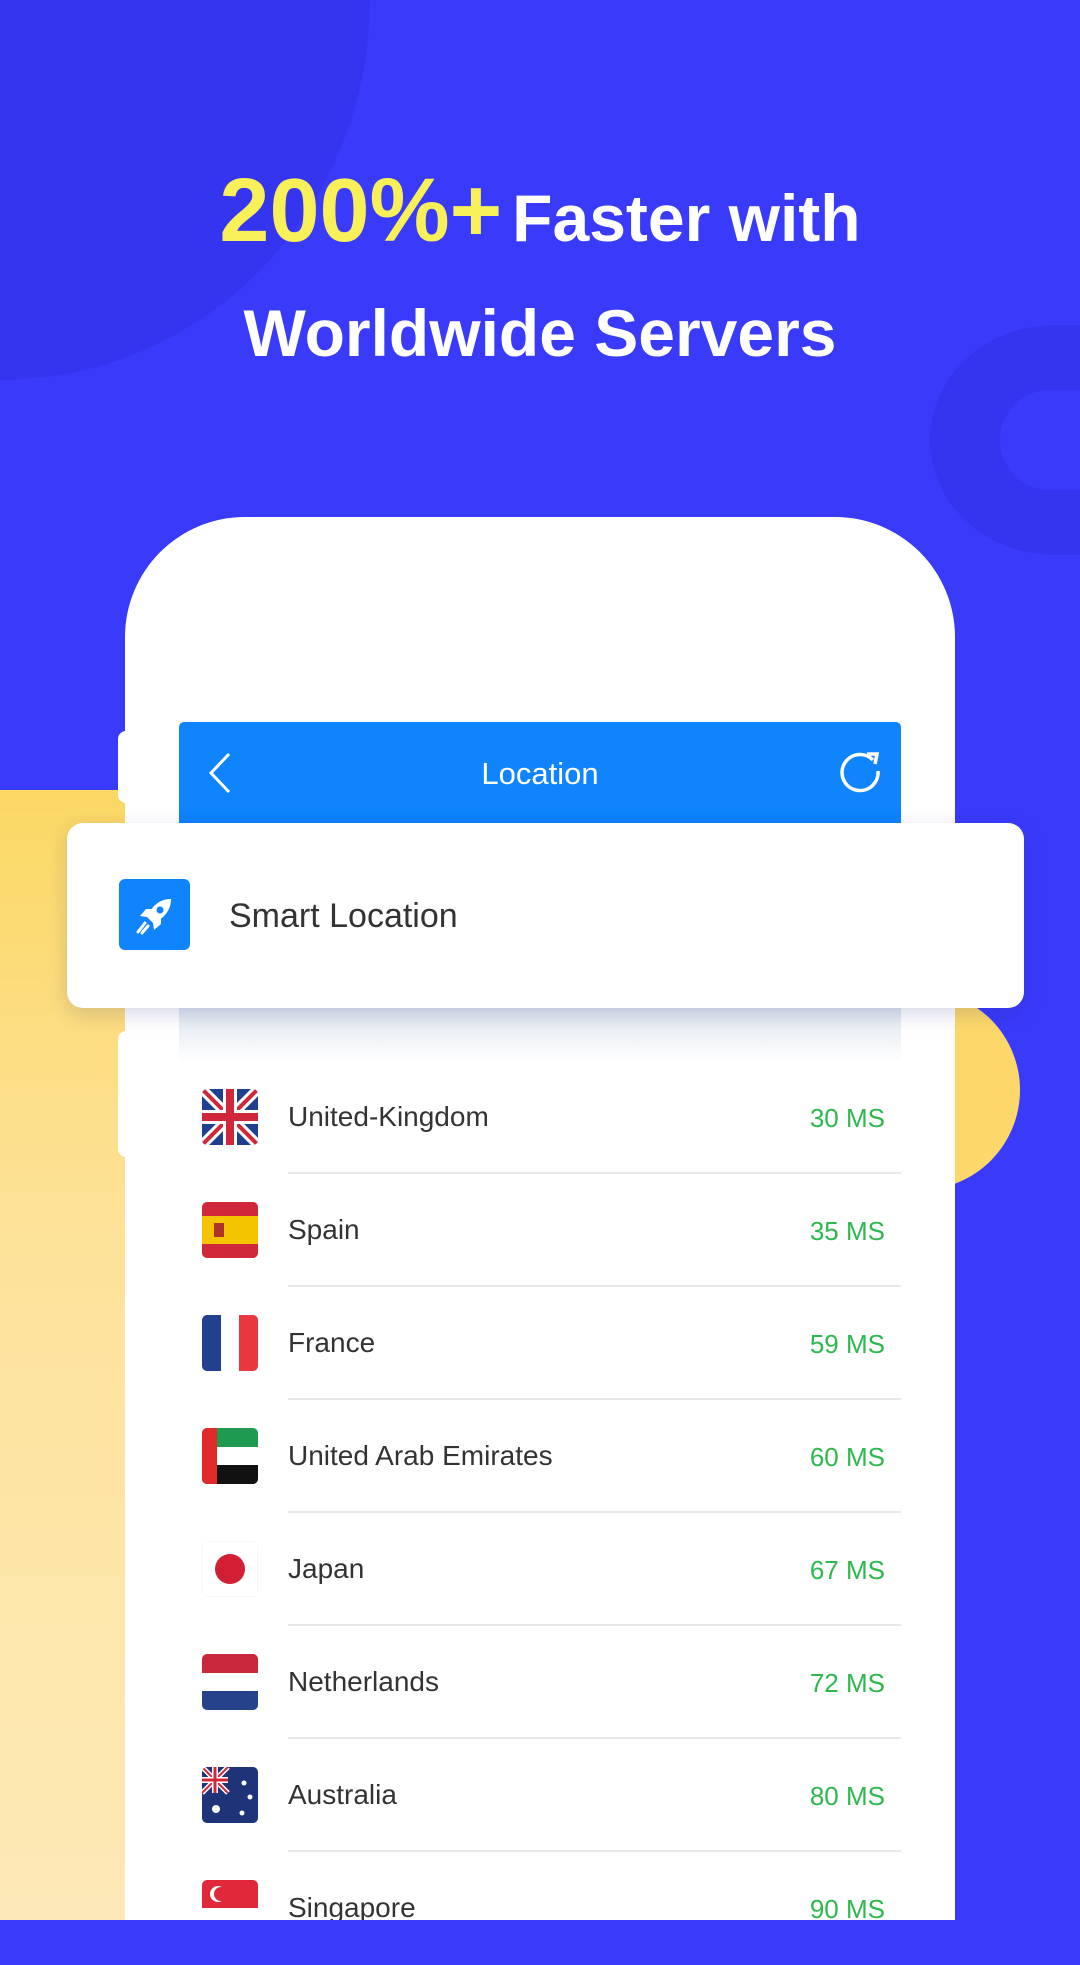 Image resolution: width=1080 pixels, height=1965 pixels. What do you see at coordinates (343, 916) in the screenshot?
I see `smart-location-label: Smart Location` at bounding box center [343, 916].